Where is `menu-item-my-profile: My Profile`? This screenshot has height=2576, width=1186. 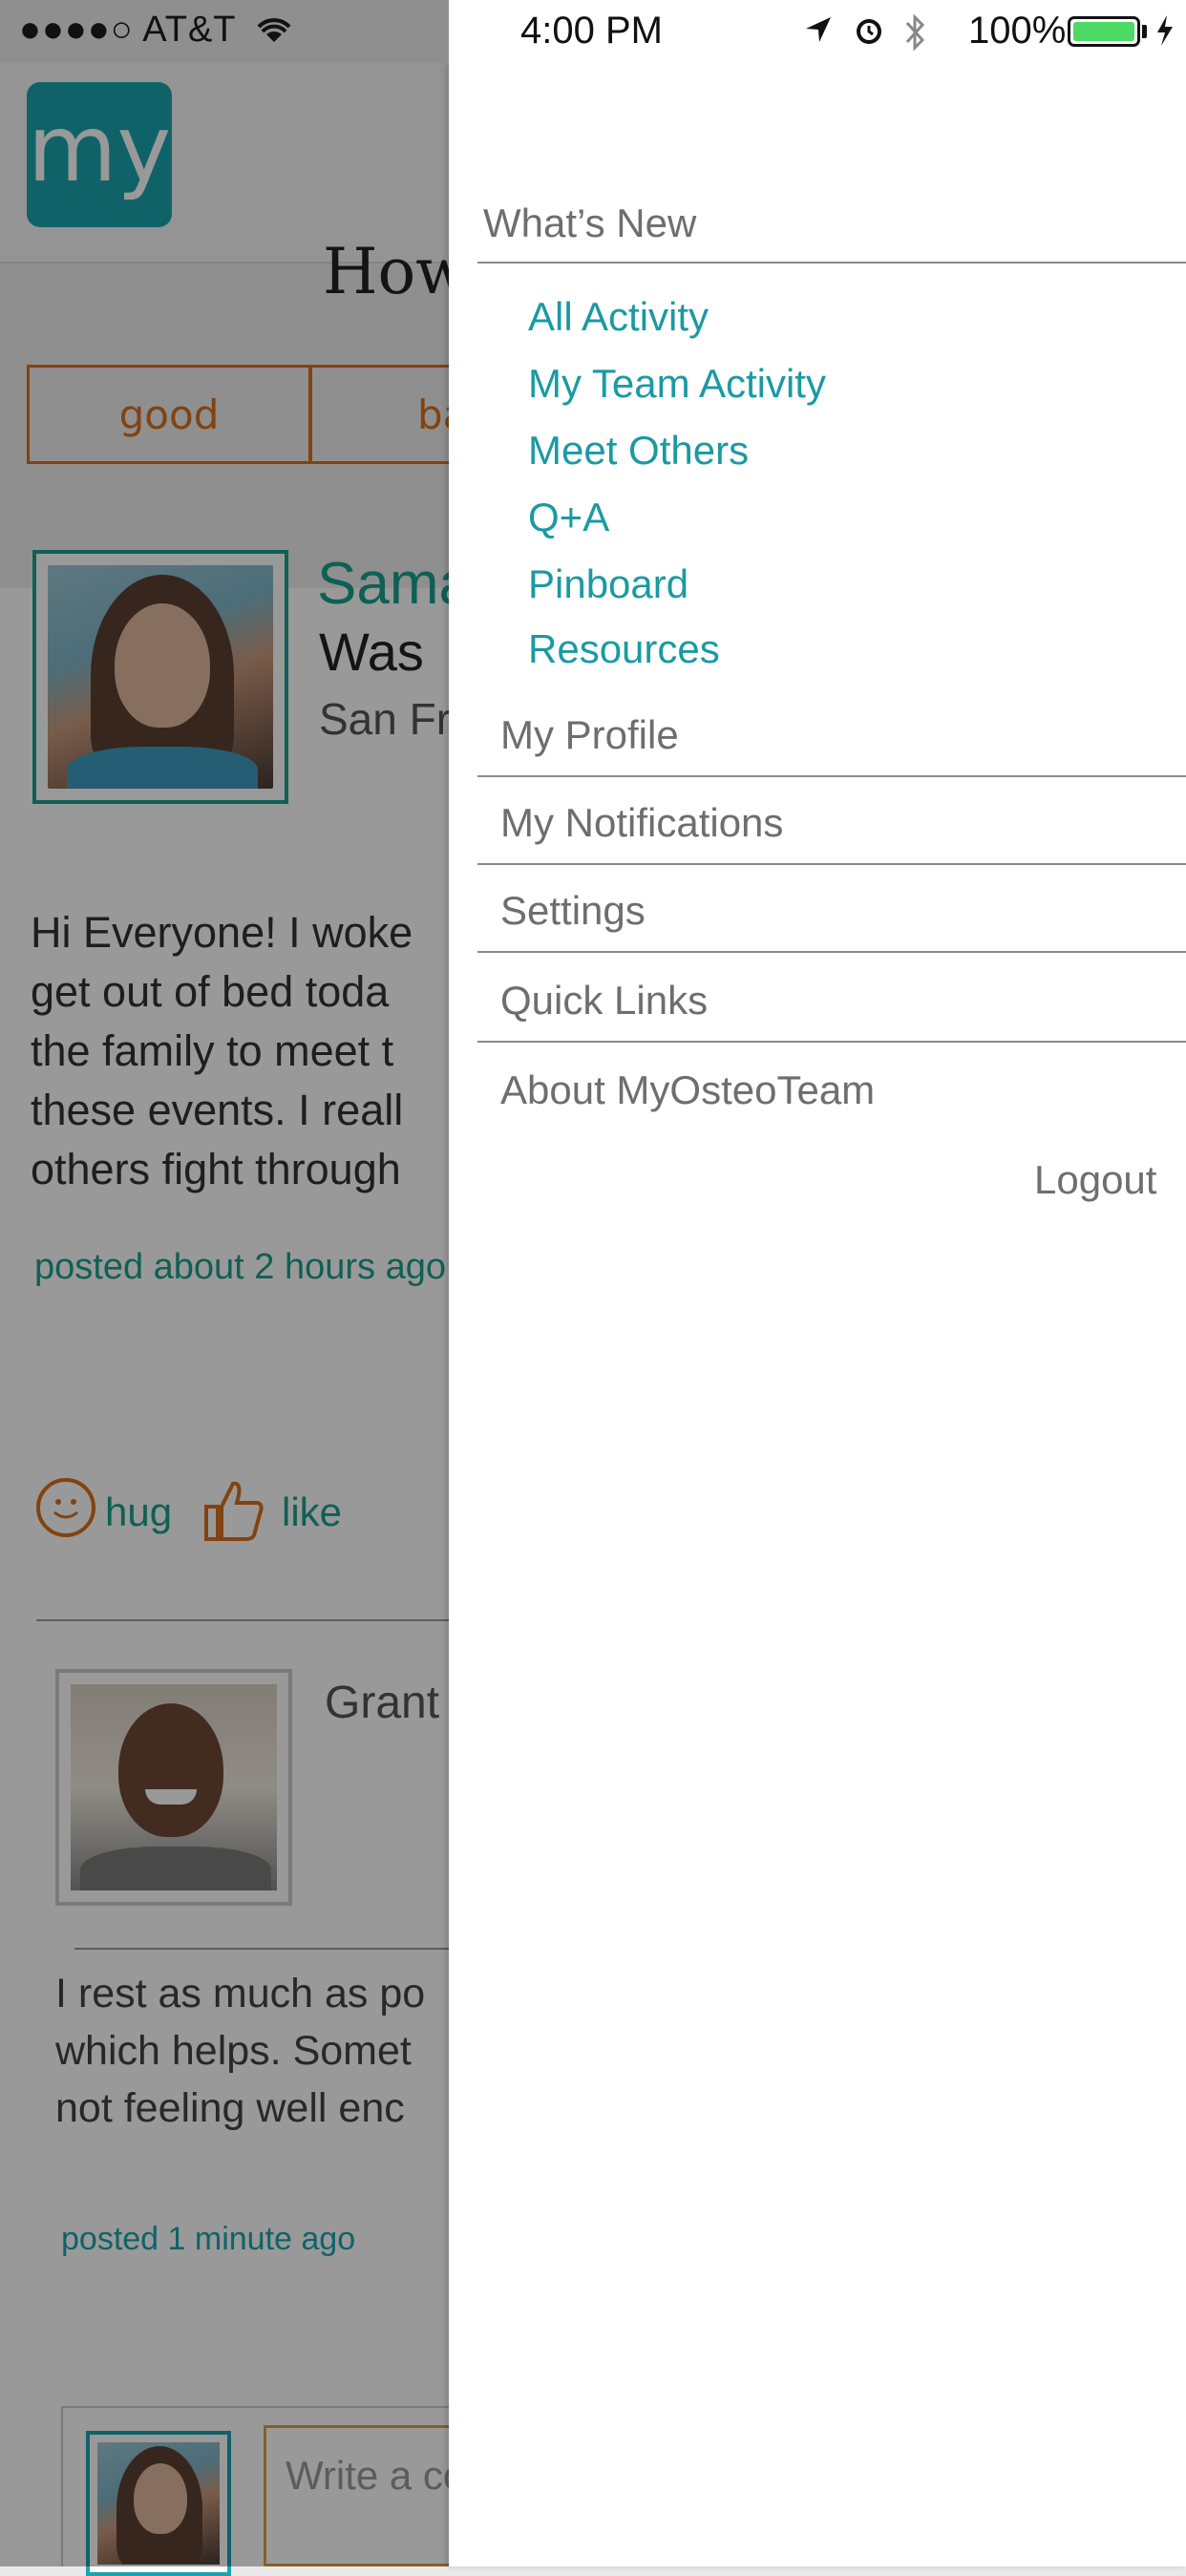
menu-item-my-profile: My Profile is located at coordinates (590, 735).